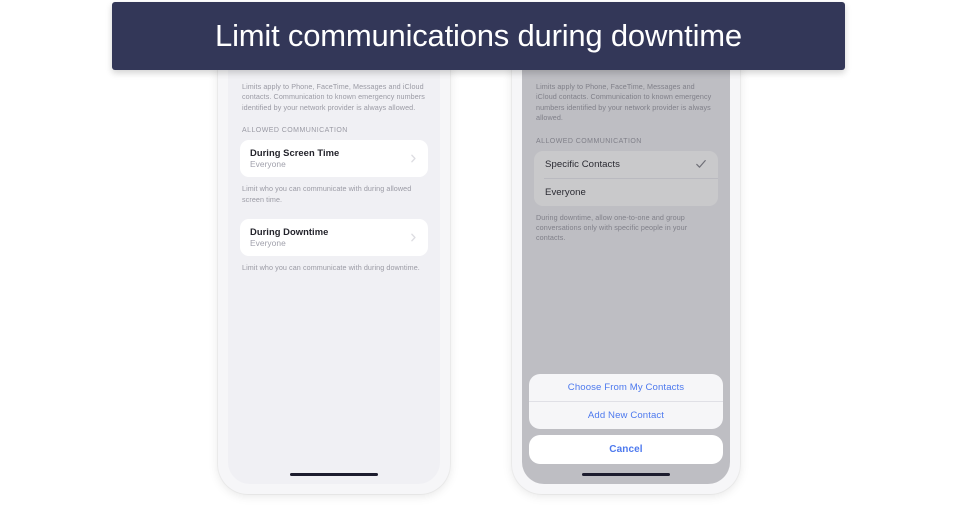  I want to click on card-during-downtime: During Downtime Everyone, so click(334, 238).